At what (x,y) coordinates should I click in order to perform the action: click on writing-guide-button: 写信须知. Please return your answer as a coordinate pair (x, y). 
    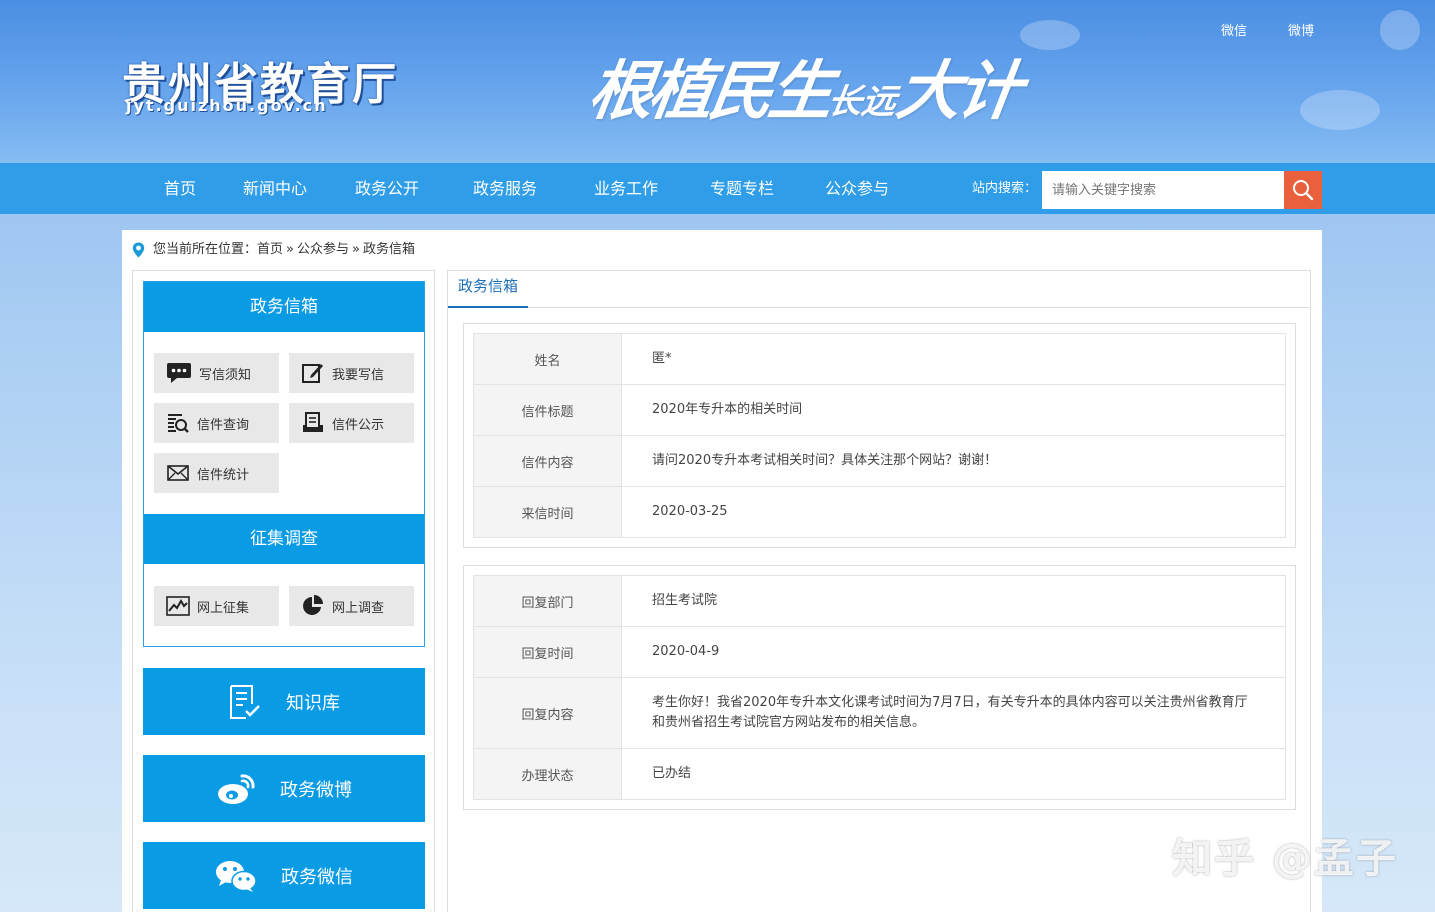
    Looking at the image, I should click on (216, 373).